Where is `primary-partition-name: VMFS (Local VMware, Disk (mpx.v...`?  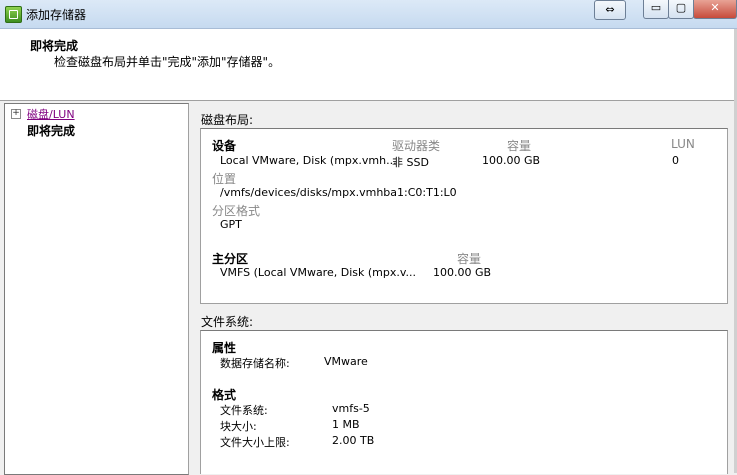 primary-partition-name: VMFS (Local VMware, Disk (mpx.v... is located at coordinates (318, 272).